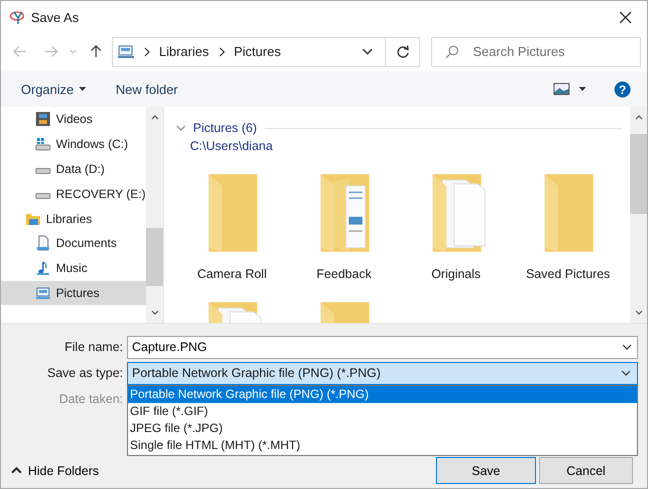 This screenshot has height=489, width=648. I want to click on nav-pane-item: Windows (C:), so click(73, 144).